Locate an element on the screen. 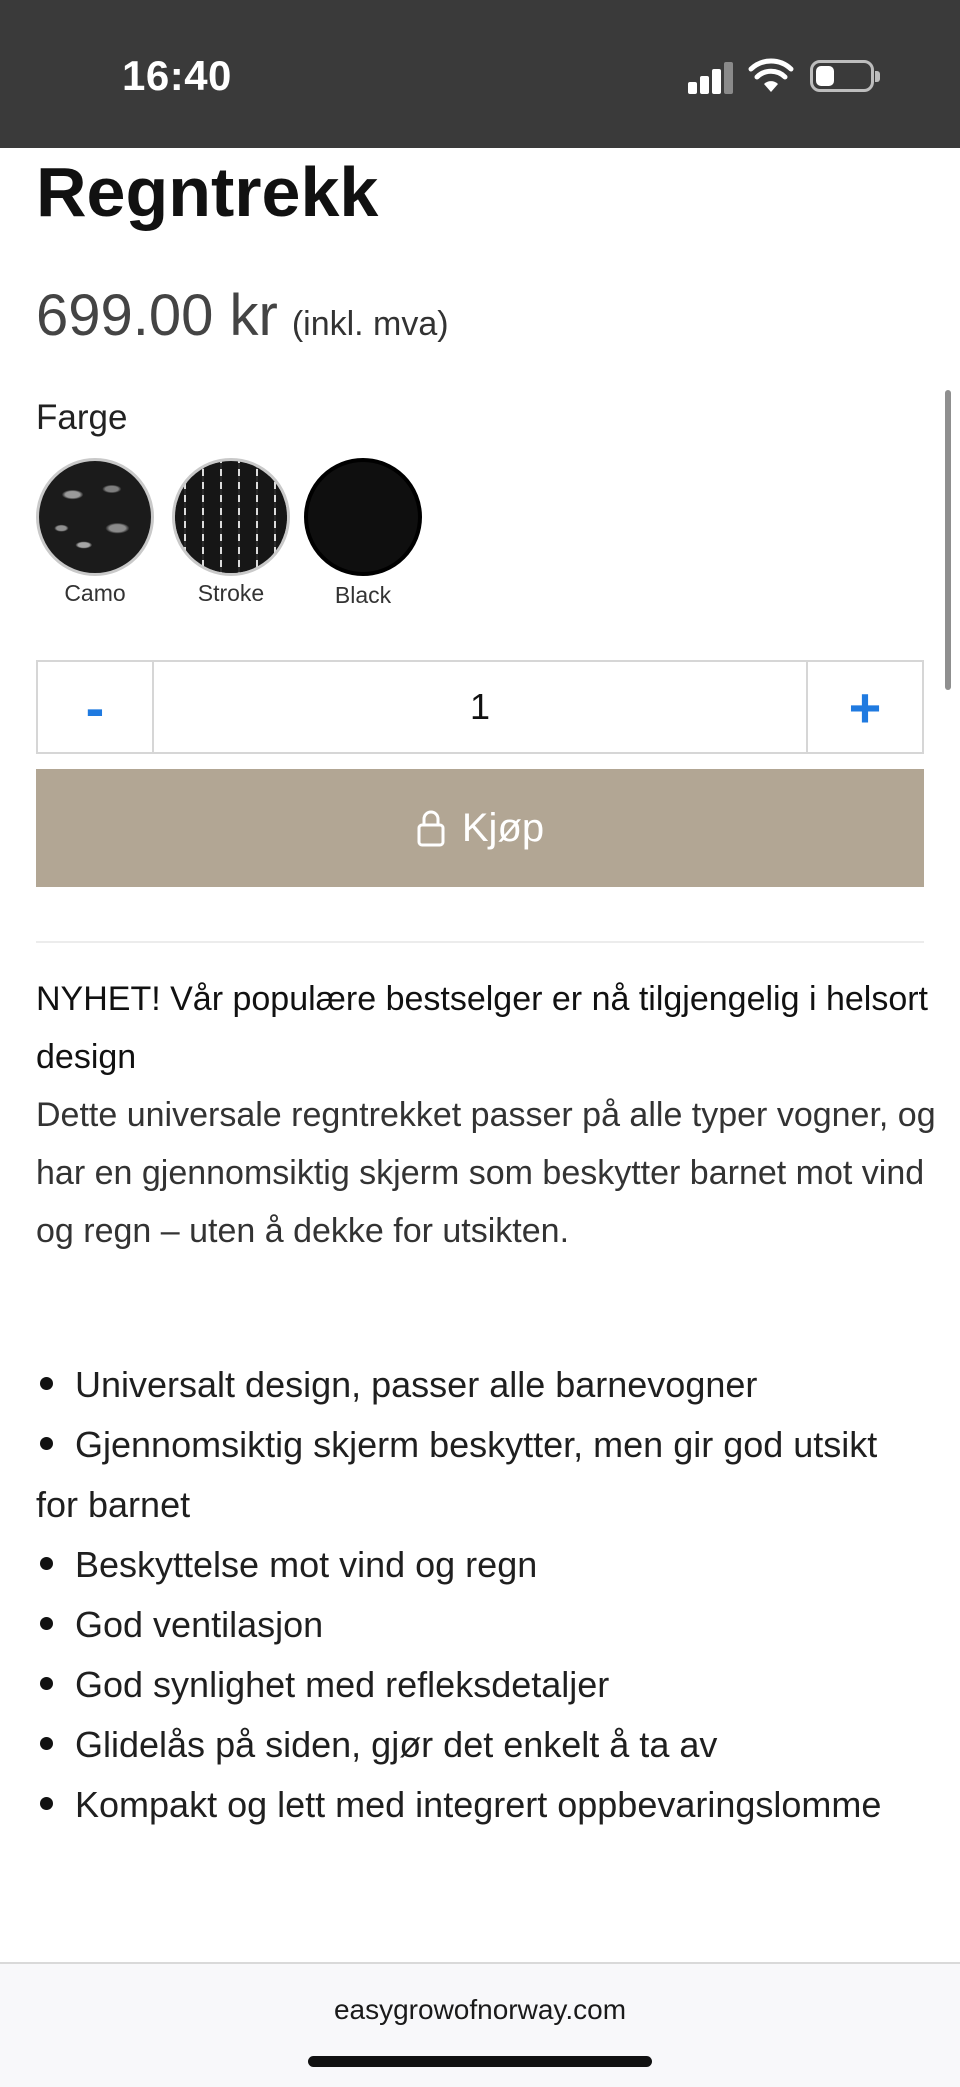 The height and width of the screenshot is (2087, 960). price-row: 699.00 kr (inkl. mva) is located at coordinates (242, 315).